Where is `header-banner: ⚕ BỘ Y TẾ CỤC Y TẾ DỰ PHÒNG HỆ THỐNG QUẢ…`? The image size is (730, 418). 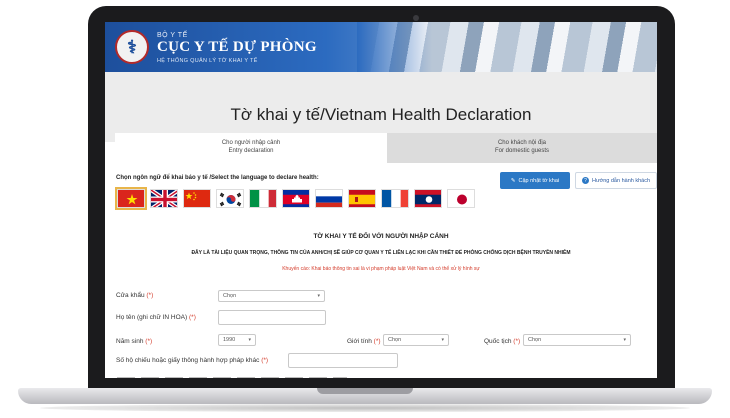 header-banner: ⚕ BỘ Y TẾ CỤC Y TẾ DỰ PHÒNG HỆ THỐNG QUẢ… is located at coordinates (381, 47).